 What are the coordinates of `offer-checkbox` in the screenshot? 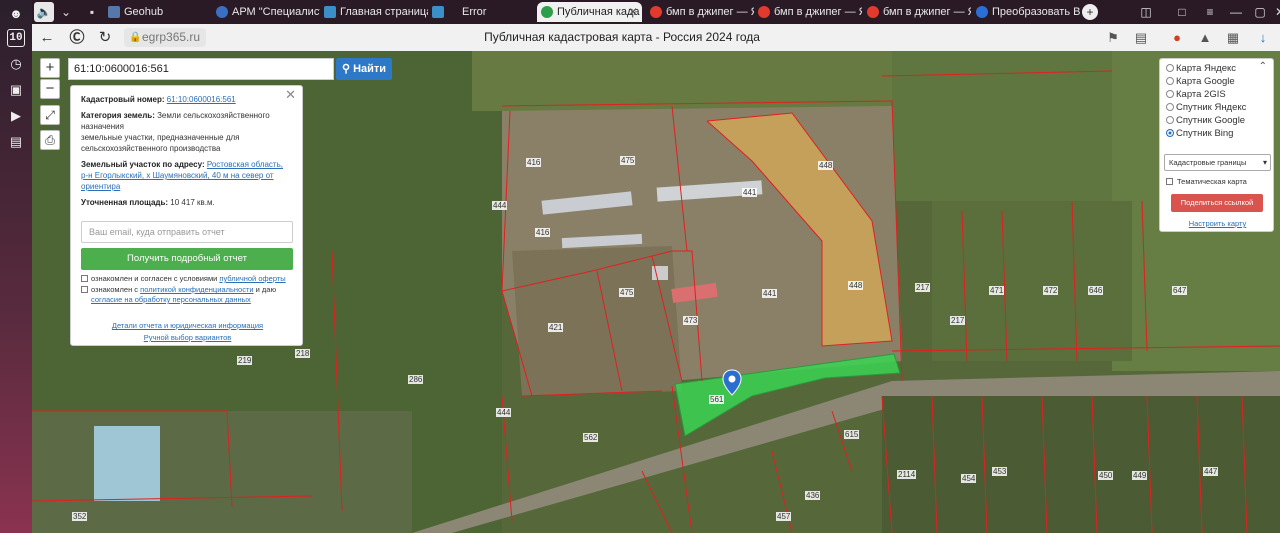 It's located at (84, 278).